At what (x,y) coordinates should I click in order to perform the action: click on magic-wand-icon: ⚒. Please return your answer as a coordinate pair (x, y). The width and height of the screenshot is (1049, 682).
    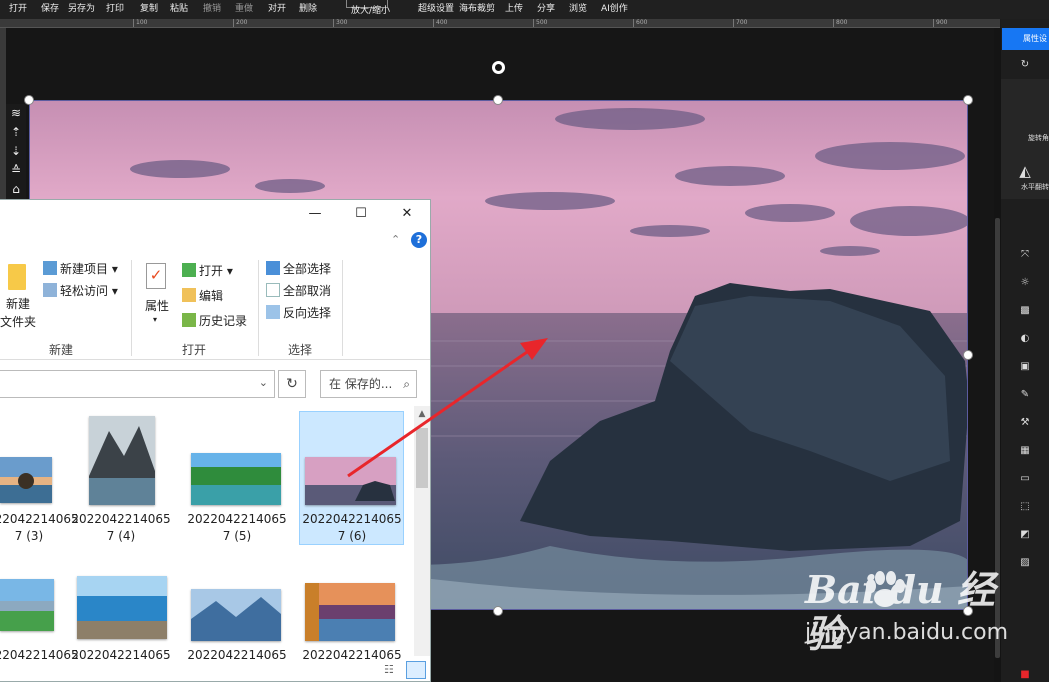
    Looking at the image, I should click on (1025, 422).